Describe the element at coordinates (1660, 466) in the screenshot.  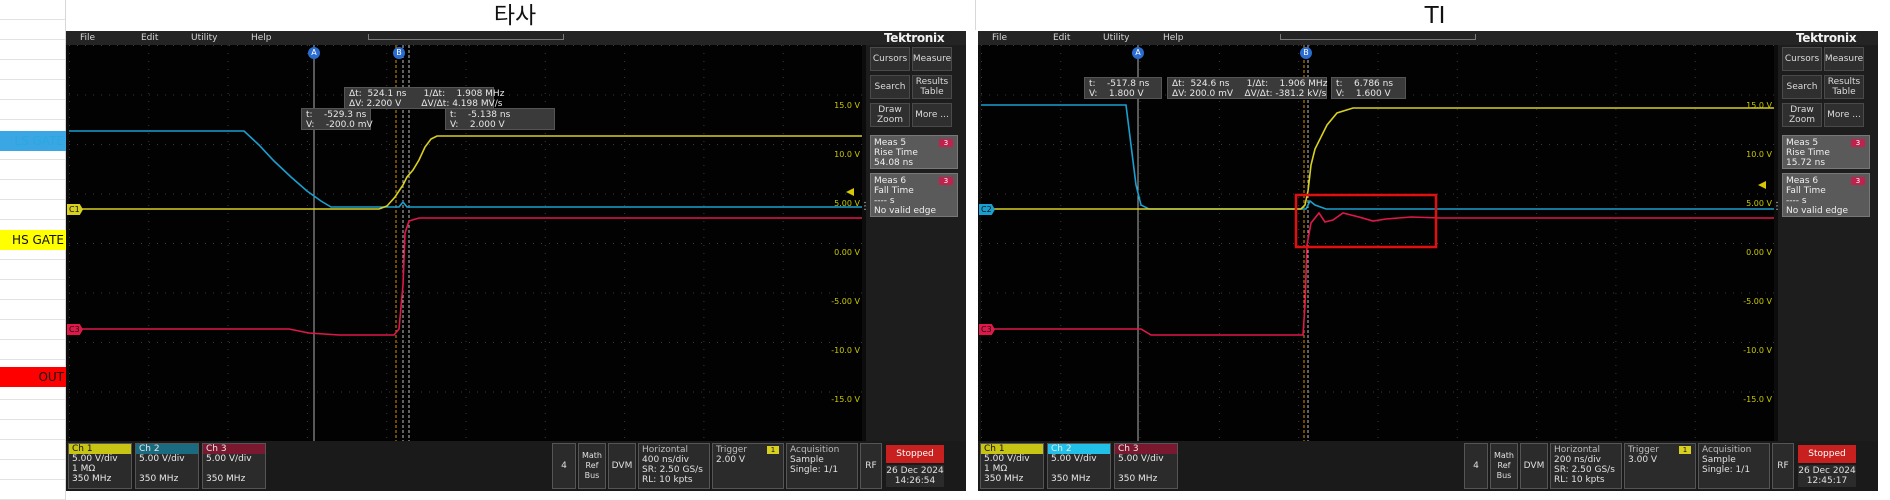
I see `trigger-badge: Trigger 1 3.00 V` at that location.